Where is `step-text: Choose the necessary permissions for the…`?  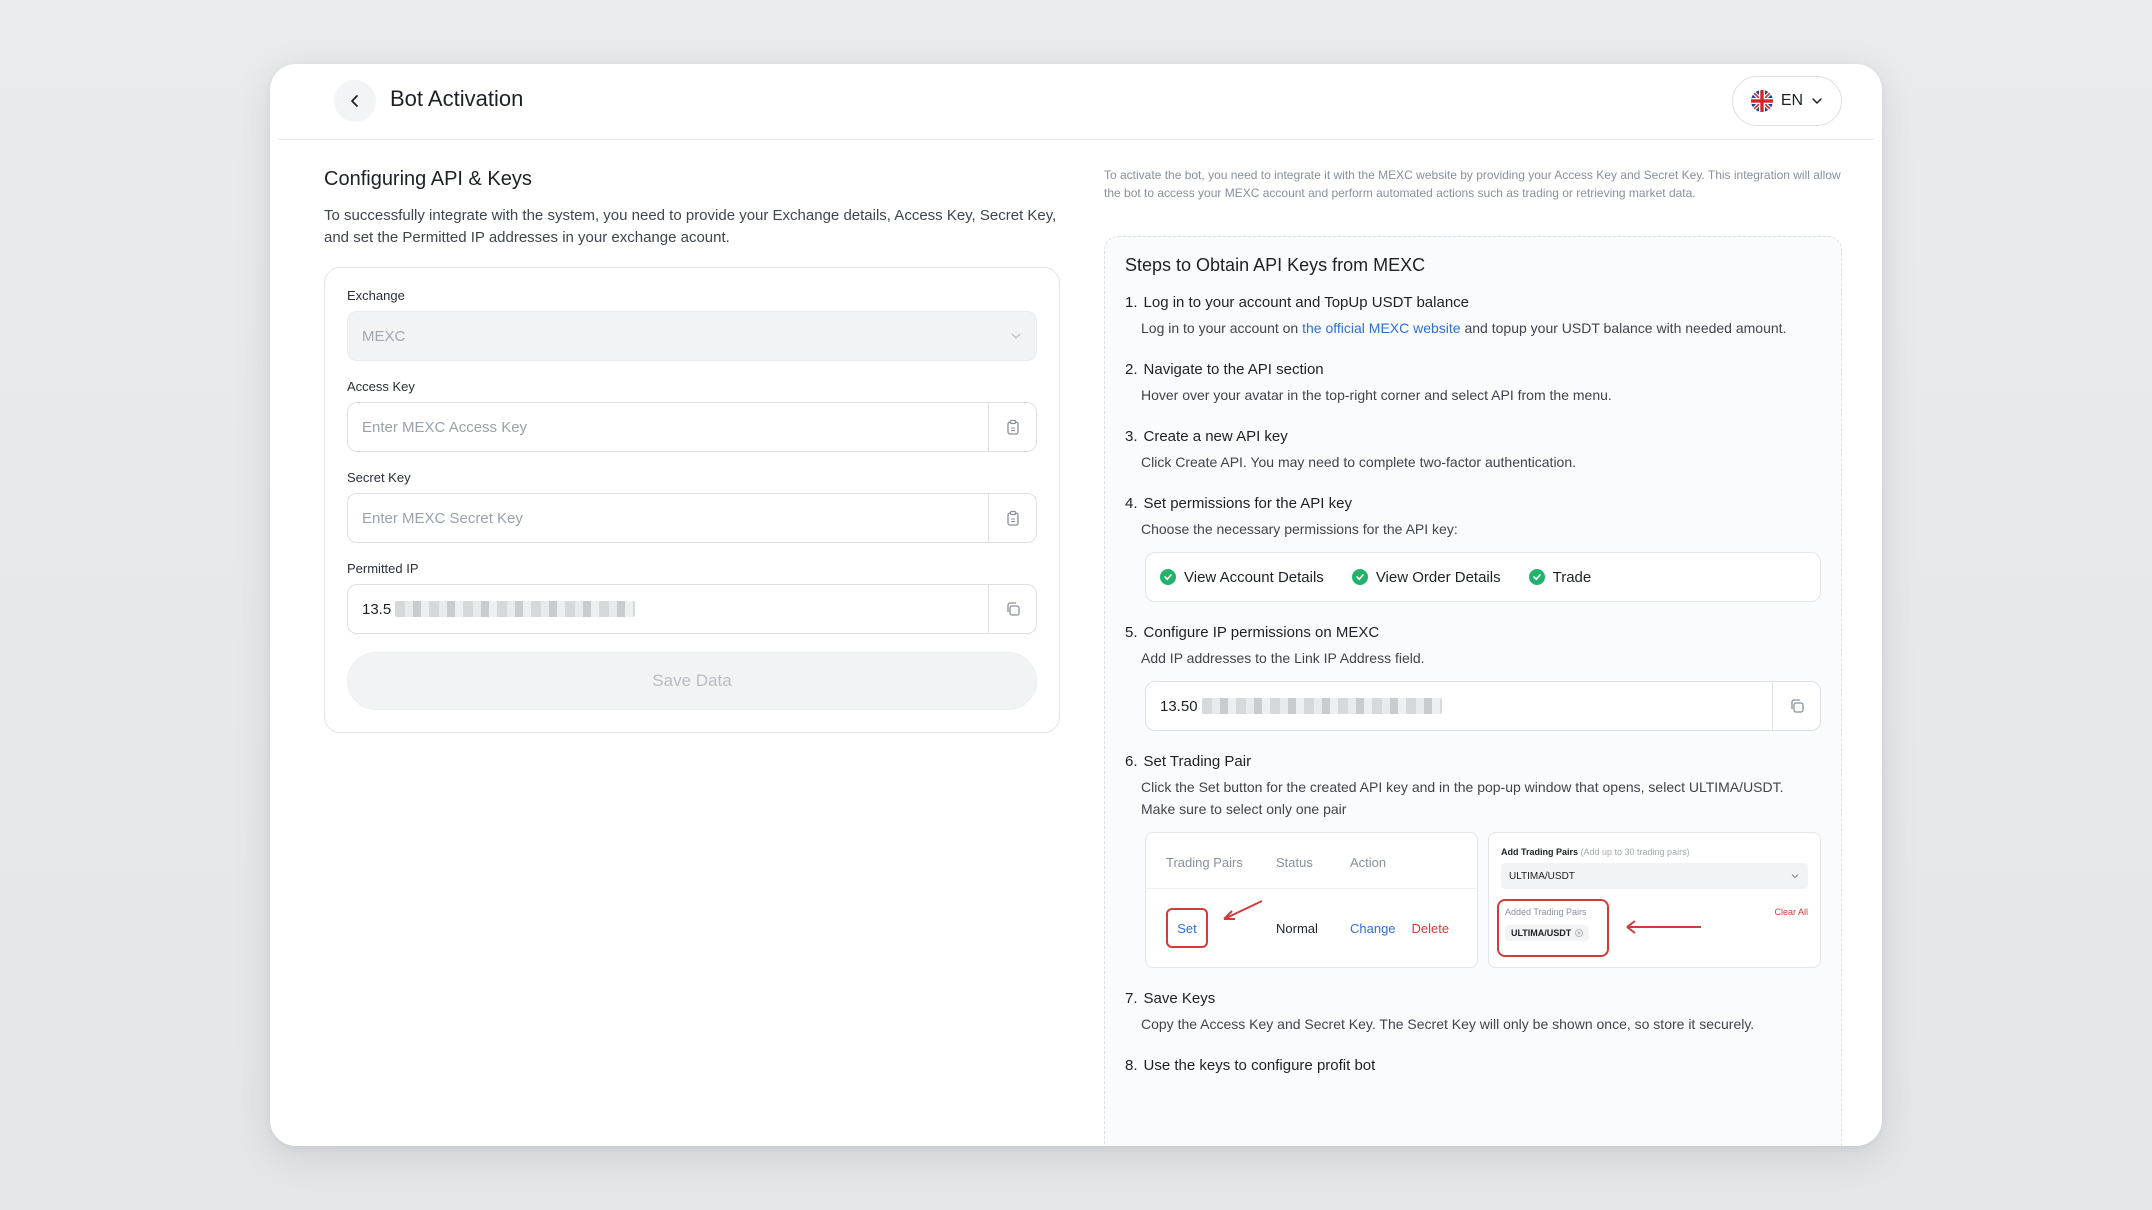
step-text: Choose the necessary permissions for the… is located at coordinates (1299, 529).